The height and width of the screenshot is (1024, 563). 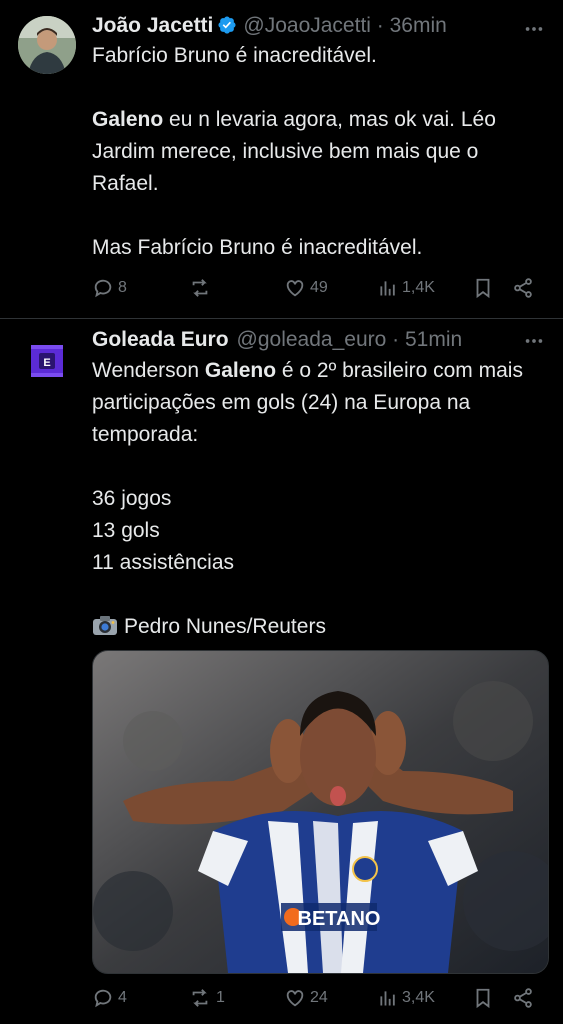 I want to click on views-button: 1,4K, so click(x=406, y=288).